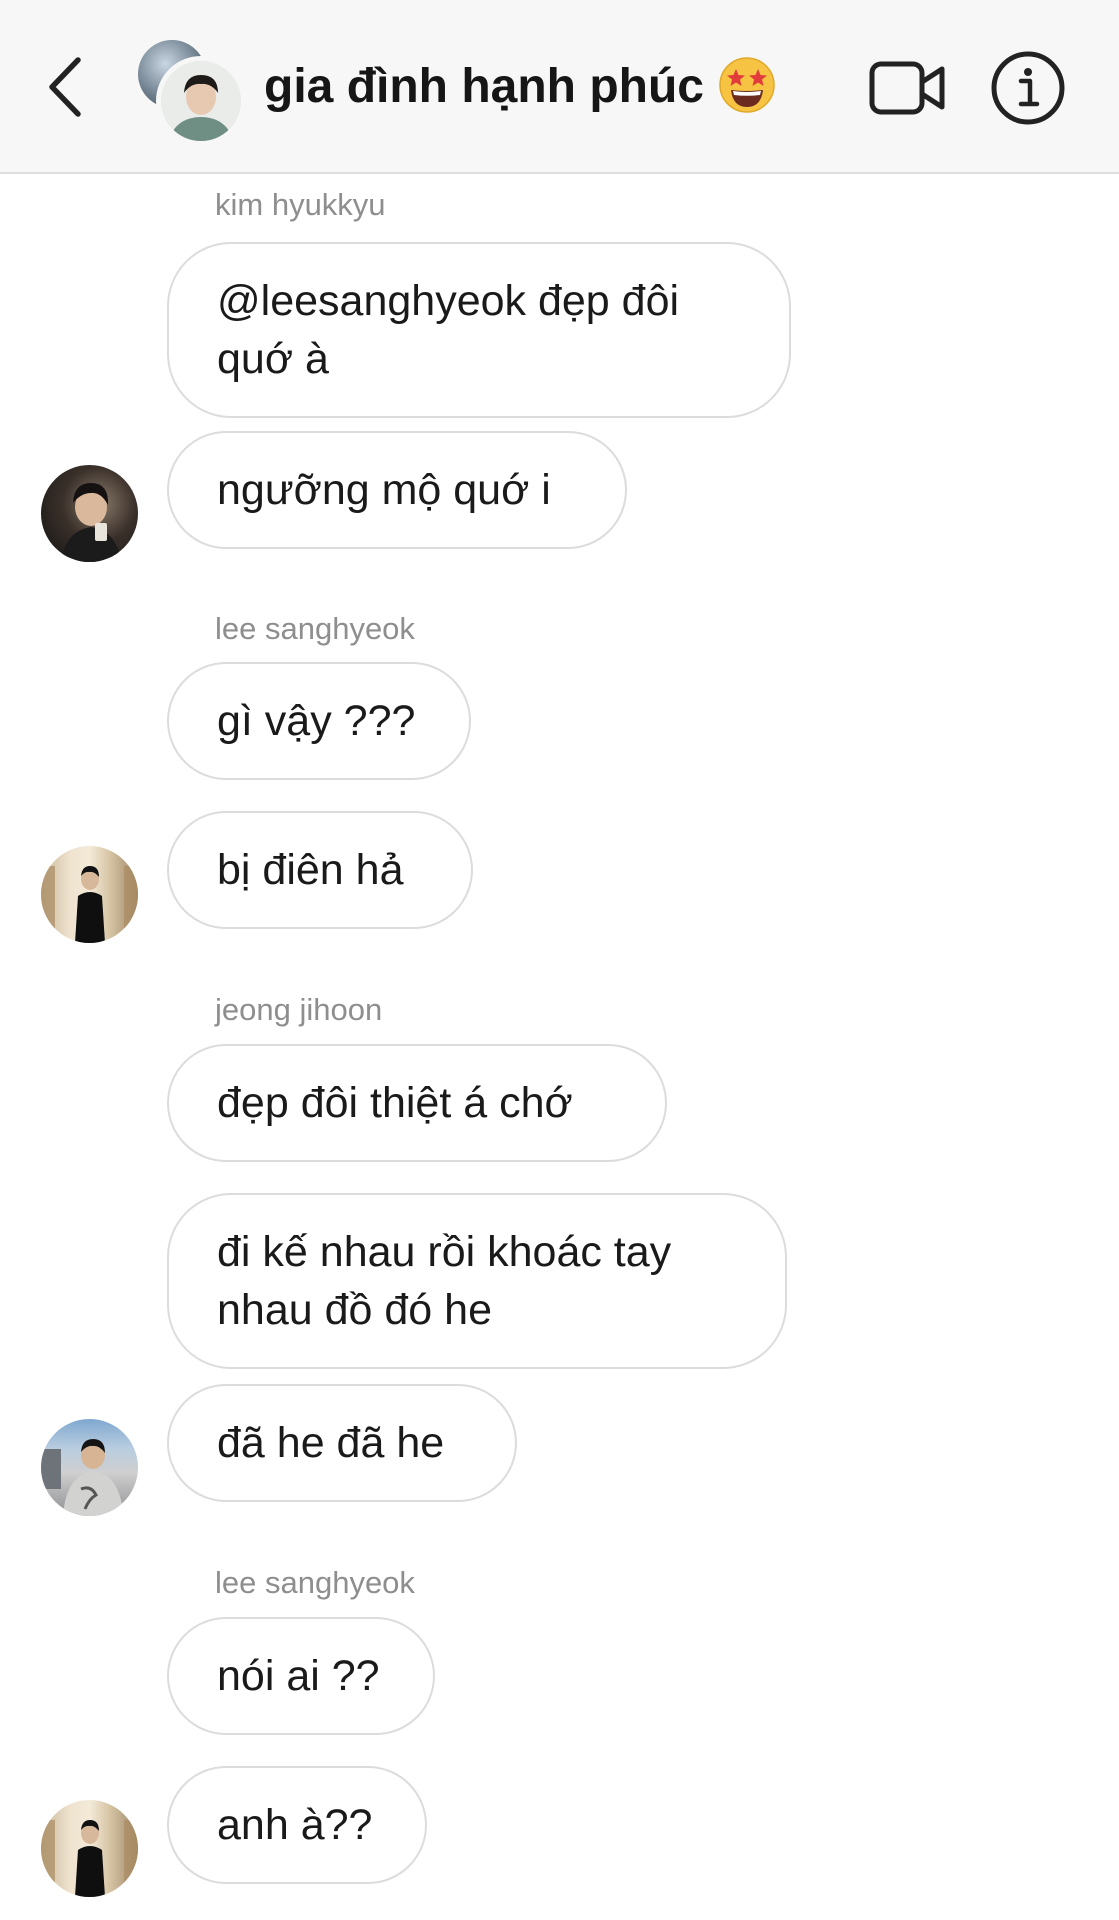  Describe the element at coordinates (298, 1676) in the screenshot. I see `message-line: nói ai ??` at that location.